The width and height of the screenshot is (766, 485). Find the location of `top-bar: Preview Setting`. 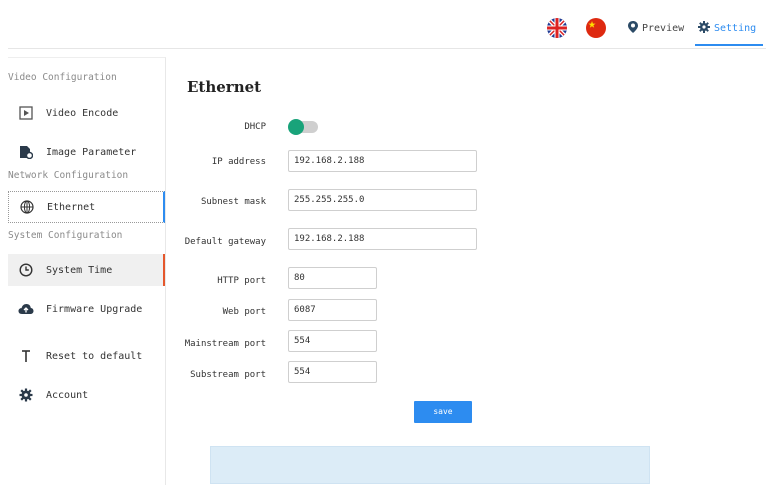

top-bar: Preview Setting is located at coordinates (387, 28).